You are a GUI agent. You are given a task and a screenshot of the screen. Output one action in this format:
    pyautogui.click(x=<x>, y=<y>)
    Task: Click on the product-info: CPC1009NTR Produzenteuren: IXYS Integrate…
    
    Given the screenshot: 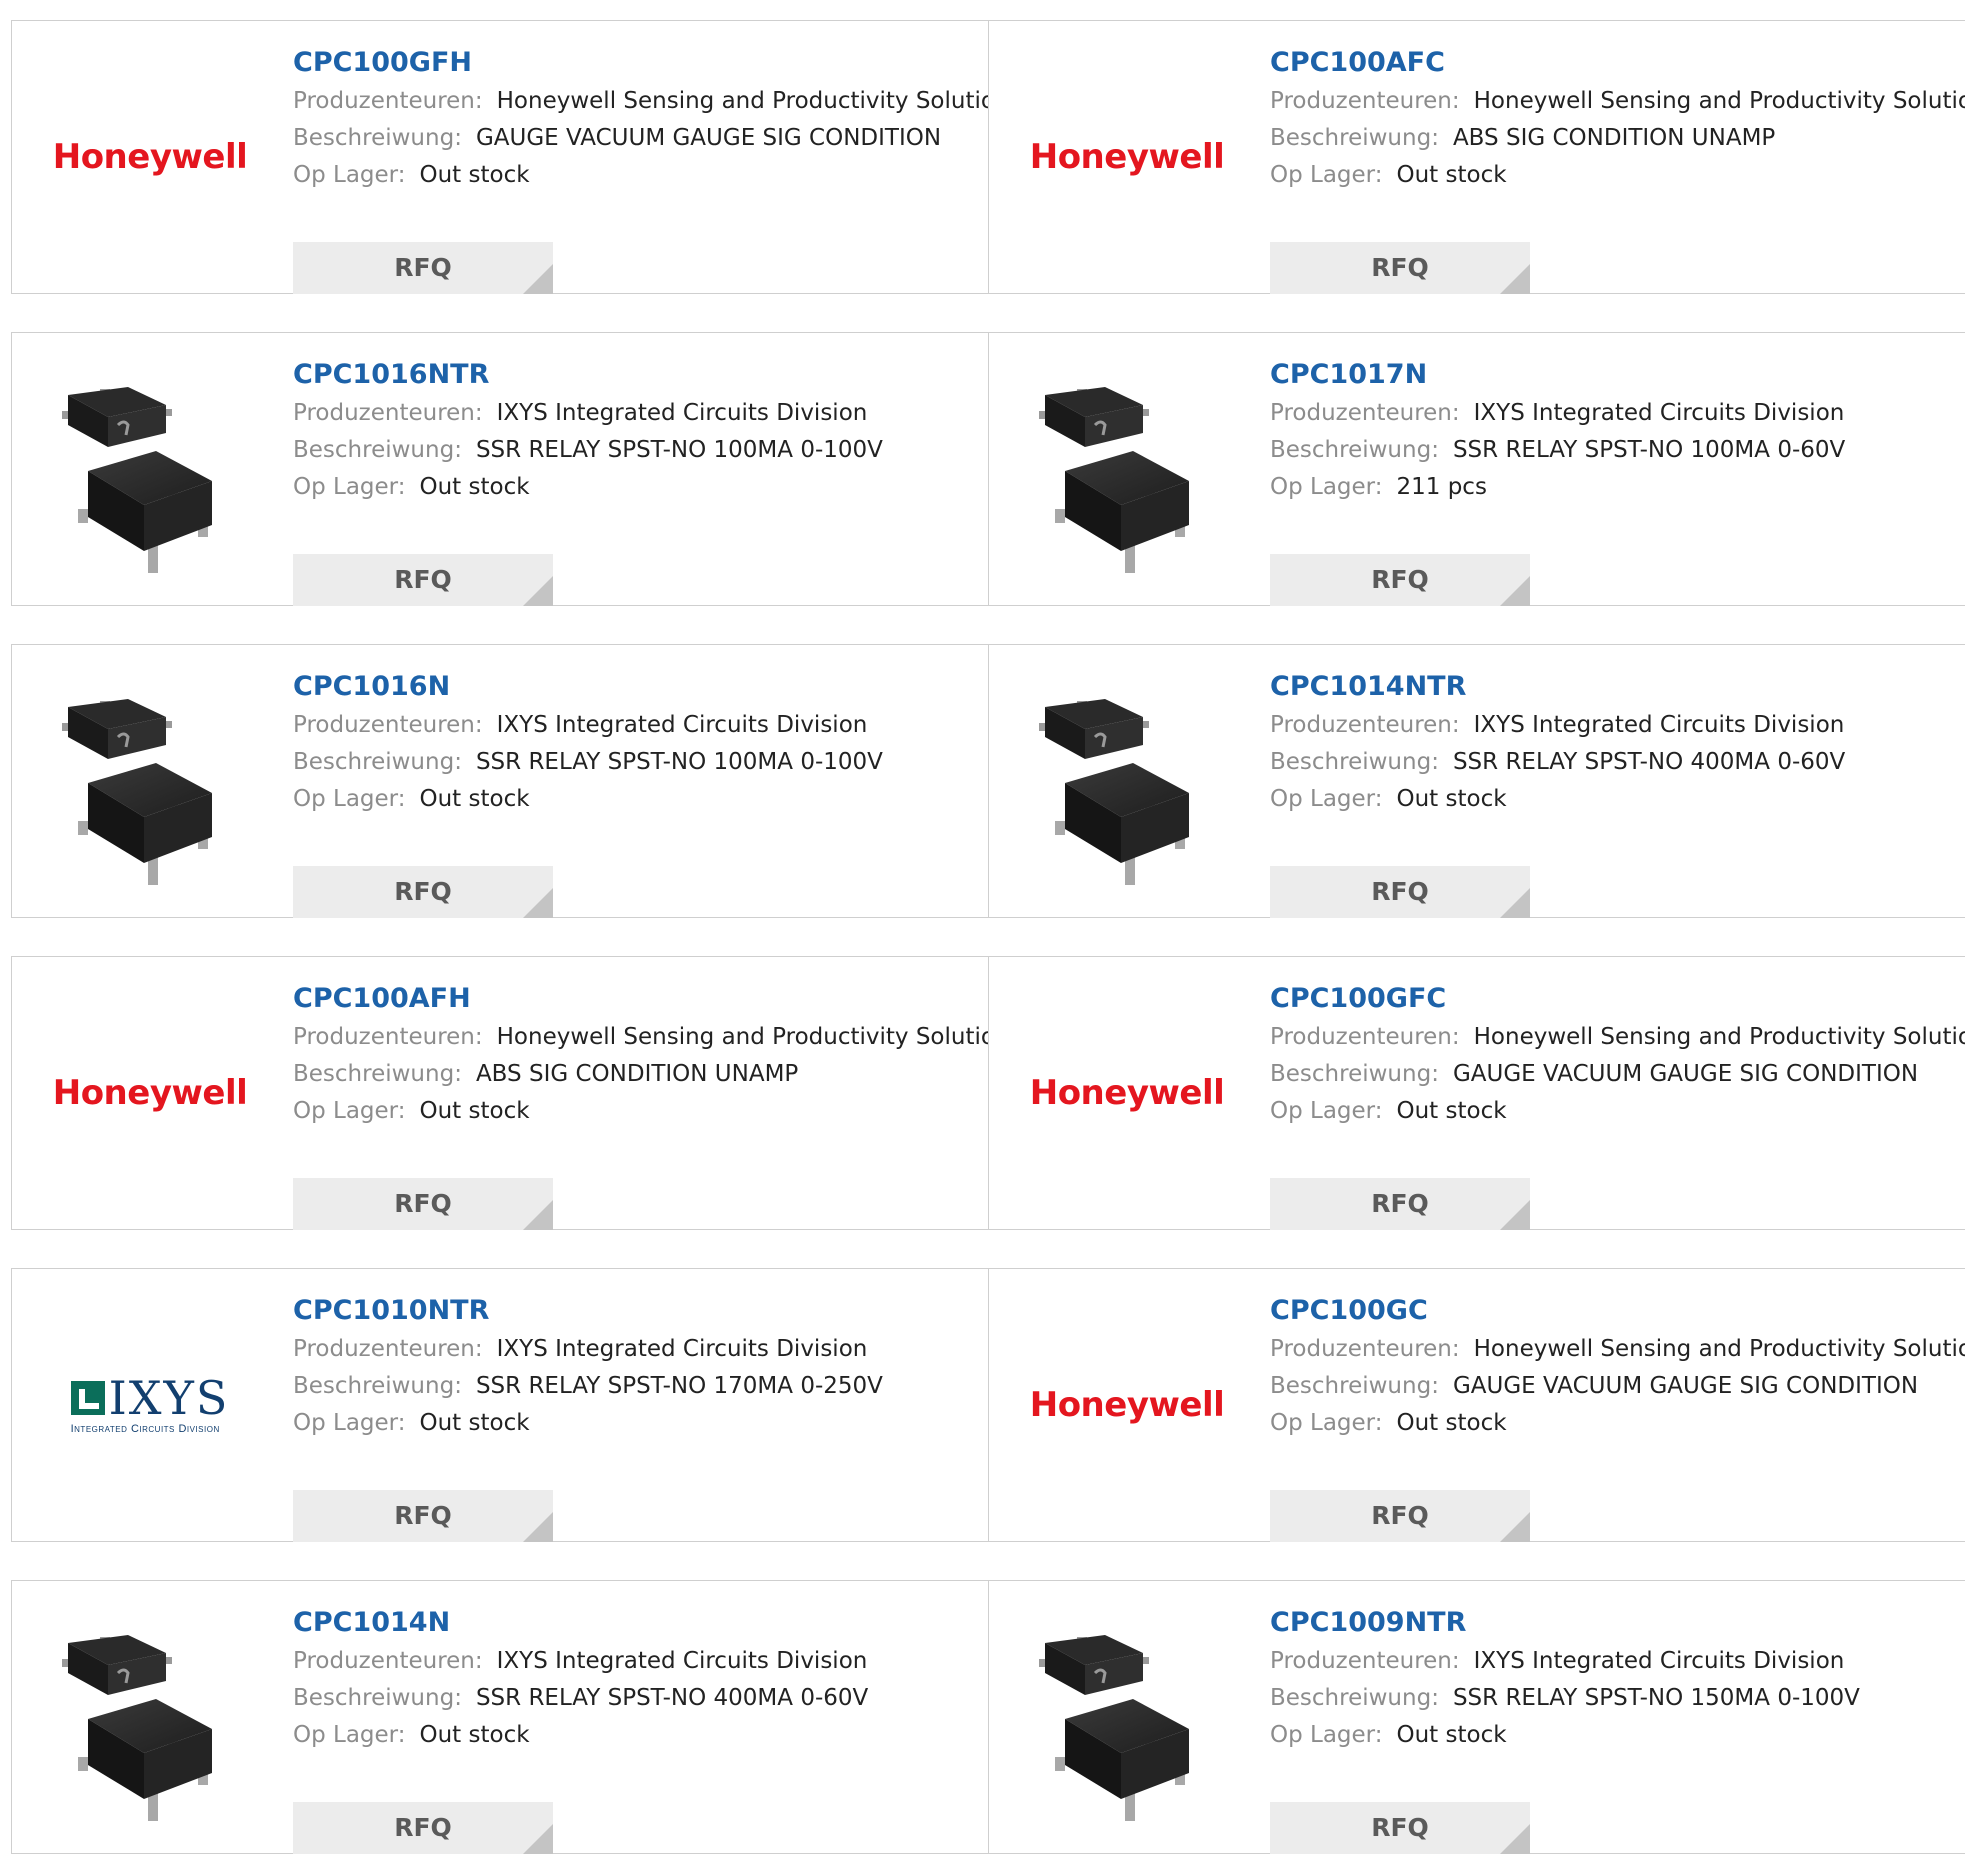 What is the action you would take?
    pyautogui.click(x=1617, y=1730)
    